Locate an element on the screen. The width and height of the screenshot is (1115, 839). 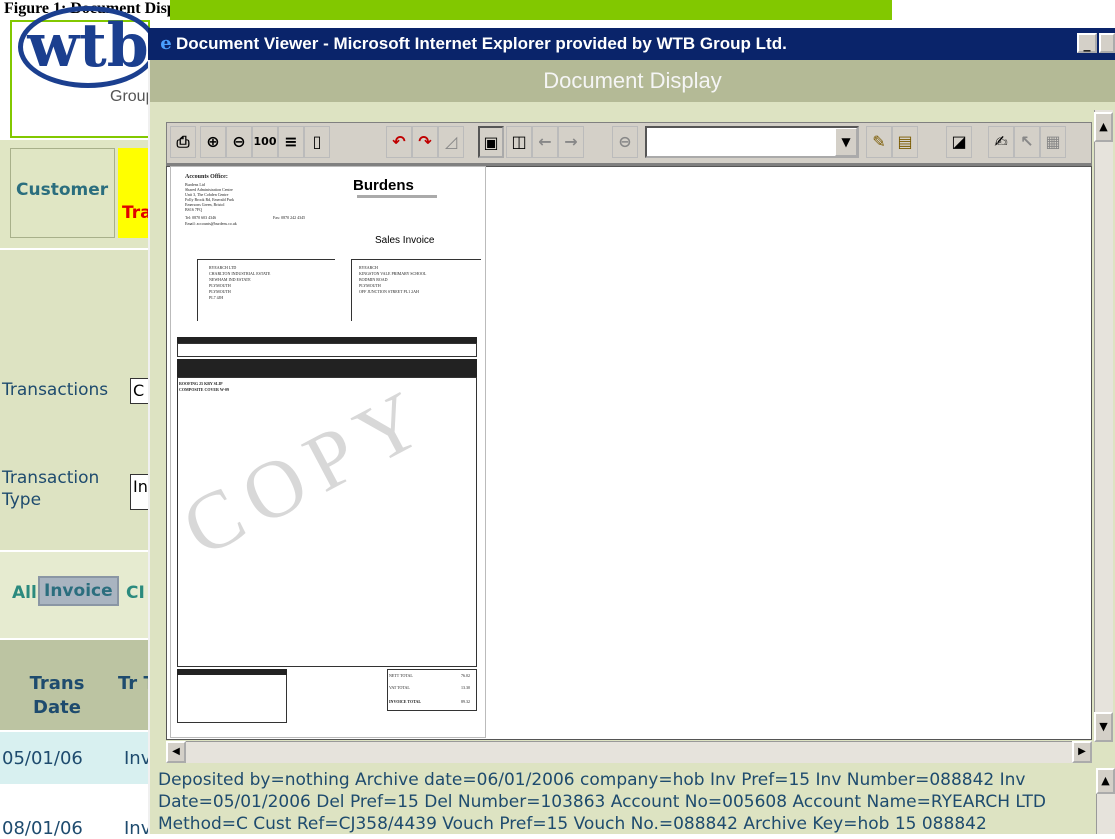
single-page-icon: ▣ is located at coordinates (491, 142).